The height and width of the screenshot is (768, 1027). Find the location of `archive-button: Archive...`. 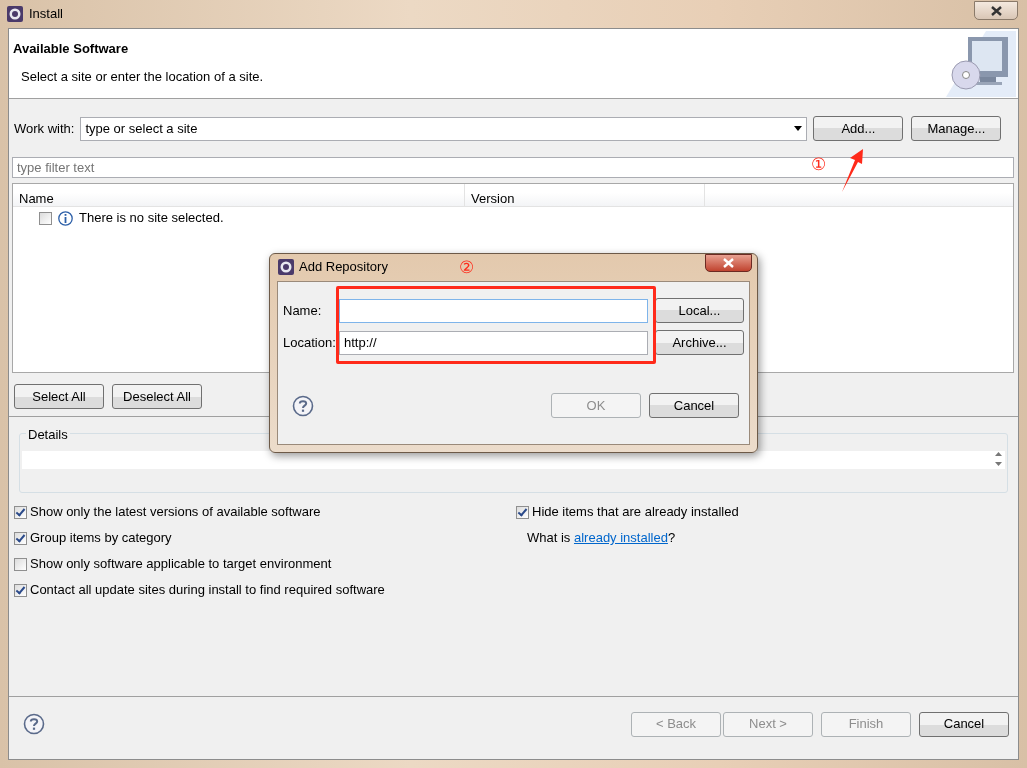

archive-button: Archive... is located at coordinates (699, 342).